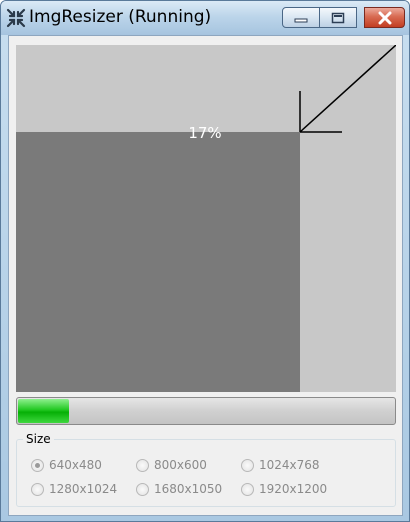  I want to click on title-bar: ImgResizer (Running), so click(205, 18).